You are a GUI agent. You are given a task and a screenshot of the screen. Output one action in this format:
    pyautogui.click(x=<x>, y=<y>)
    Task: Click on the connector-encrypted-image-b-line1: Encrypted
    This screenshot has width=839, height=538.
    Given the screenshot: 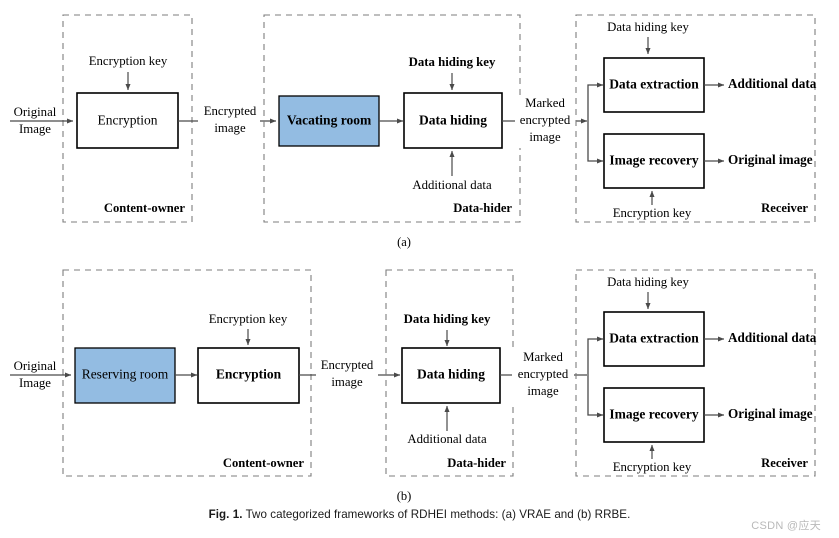 What is the action you would take?
    pyautogui.click(x=347, y=365)
    